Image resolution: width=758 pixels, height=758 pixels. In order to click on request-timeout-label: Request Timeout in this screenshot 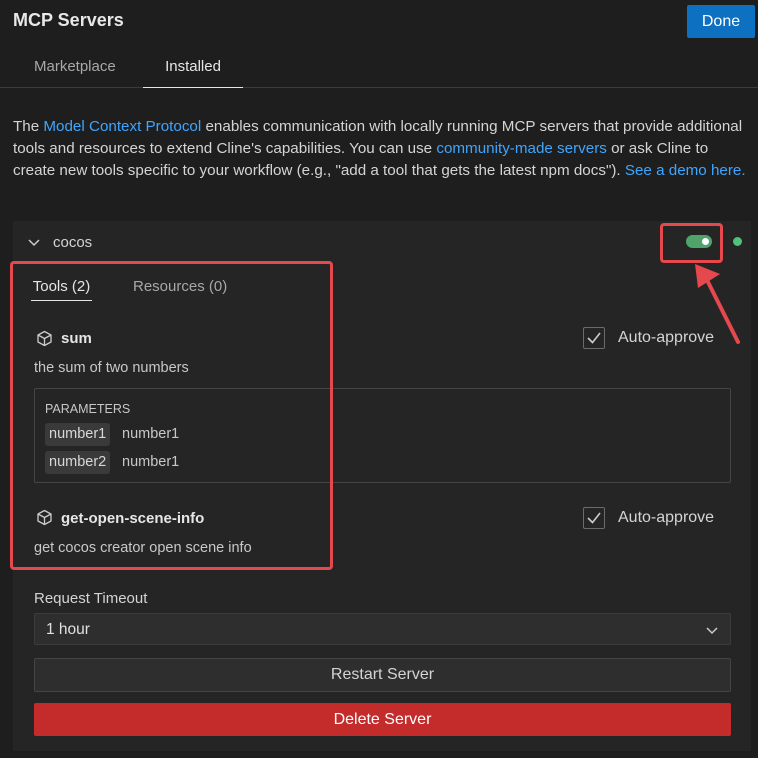, I will do `click(91, 598)`.